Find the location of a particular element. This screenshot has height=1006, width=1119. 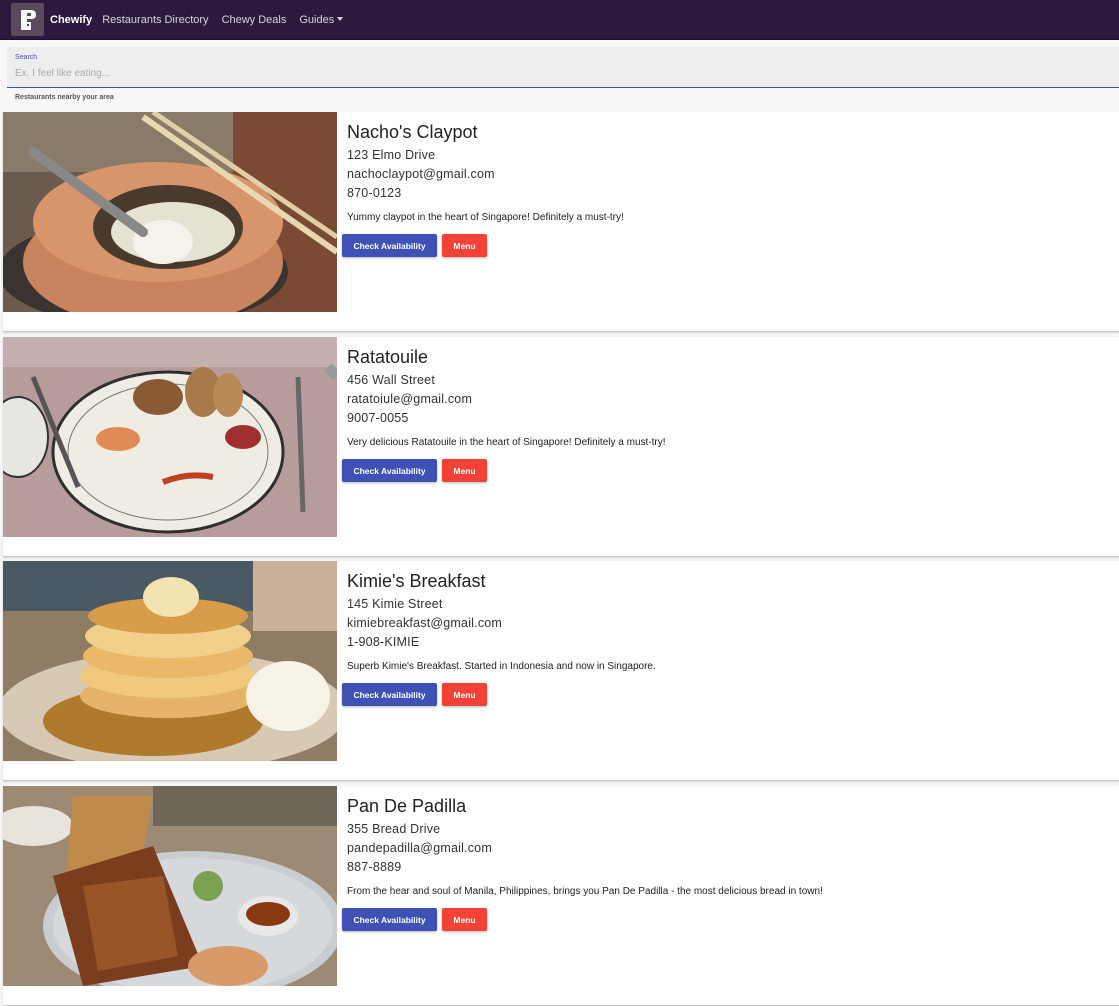

restaurant-address: 456 Wall Street is located at coordinates (391, 380).